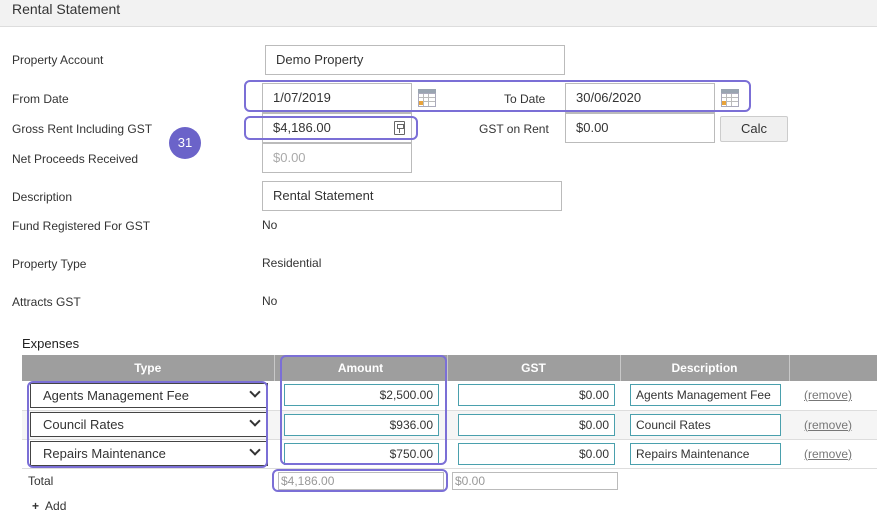  What do you see at coordinates (534, 368) in the screenshot?
I see `column-header-gst: GST` at bounding box center [534, 368].